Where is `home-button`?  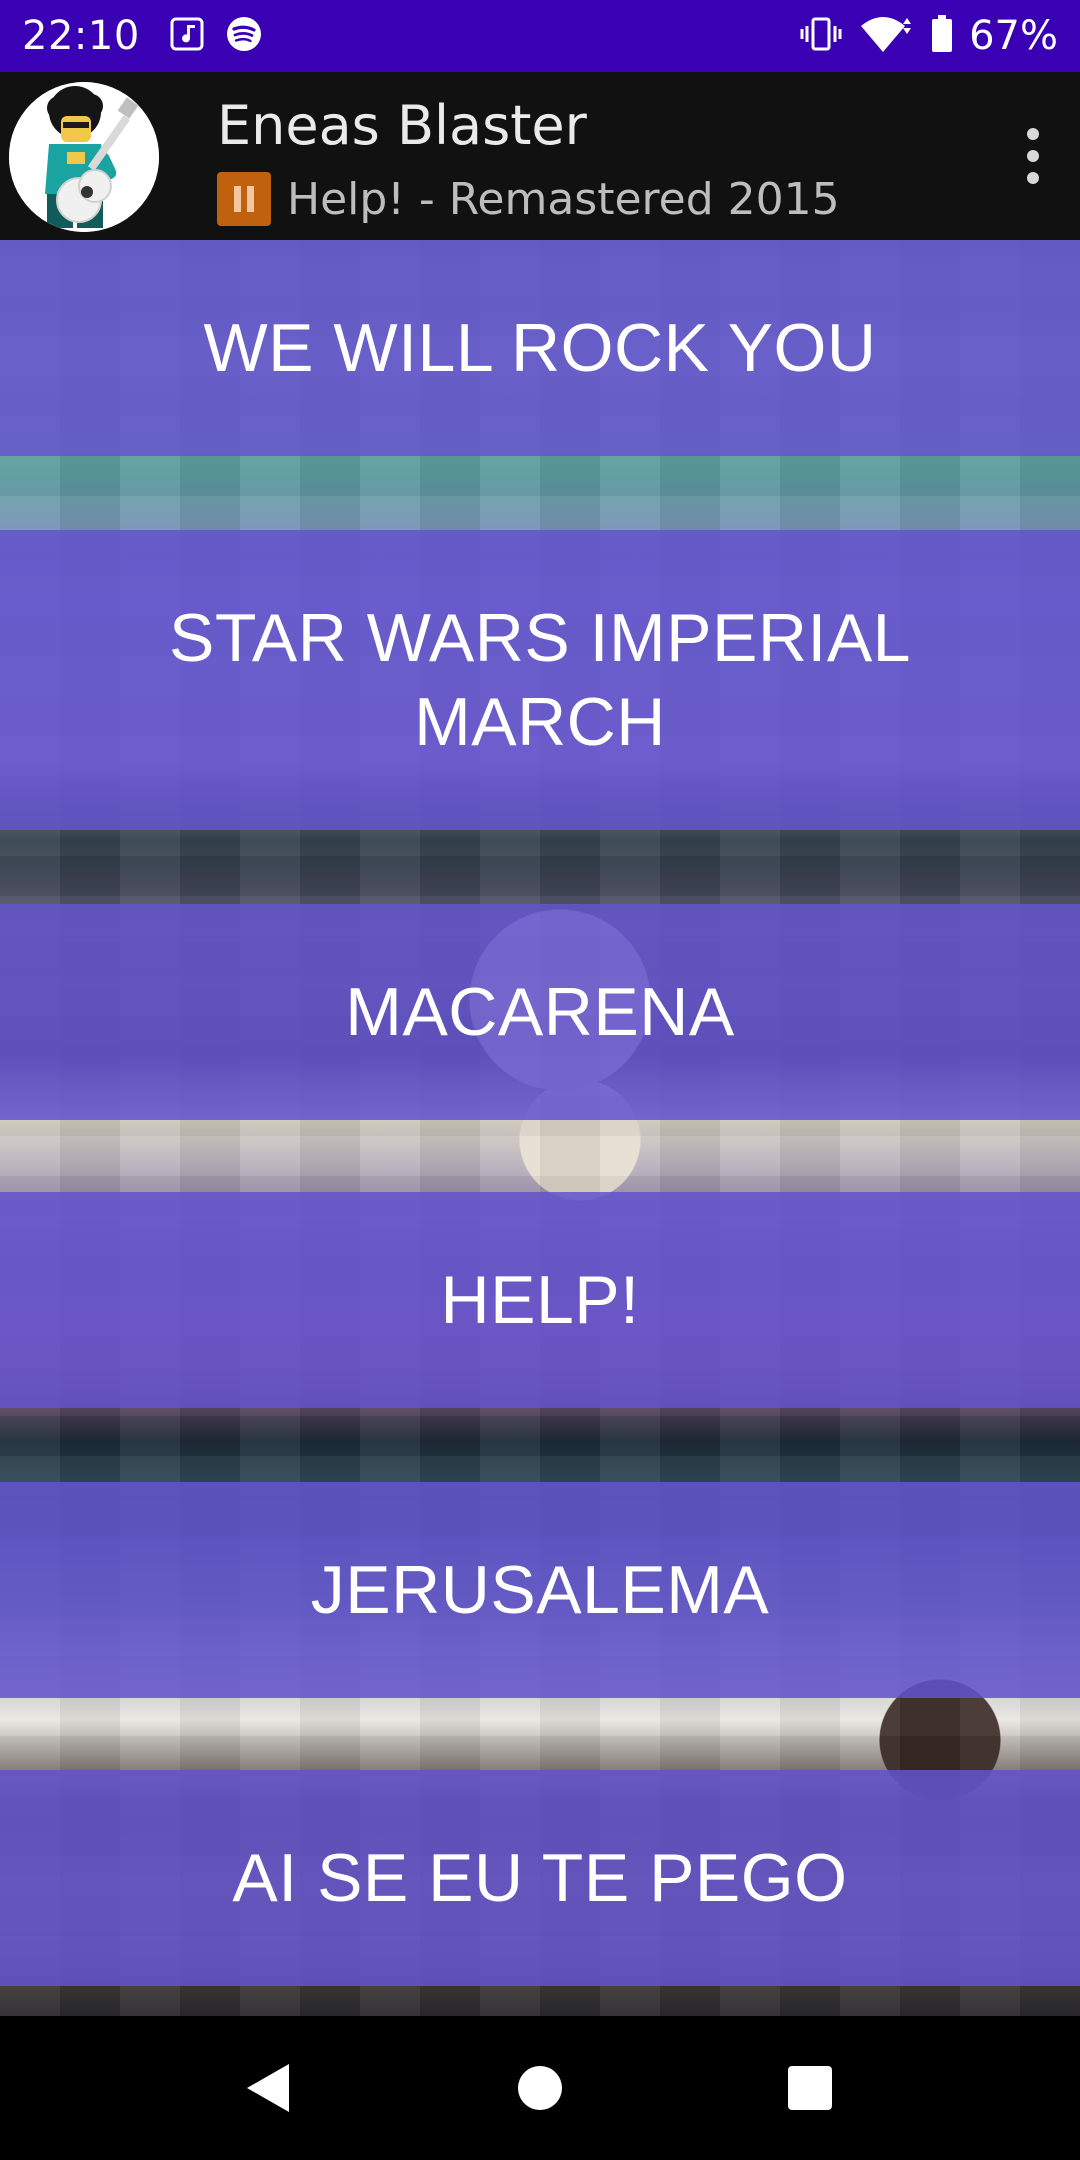 home-button is located at coordinates (540, 2088).